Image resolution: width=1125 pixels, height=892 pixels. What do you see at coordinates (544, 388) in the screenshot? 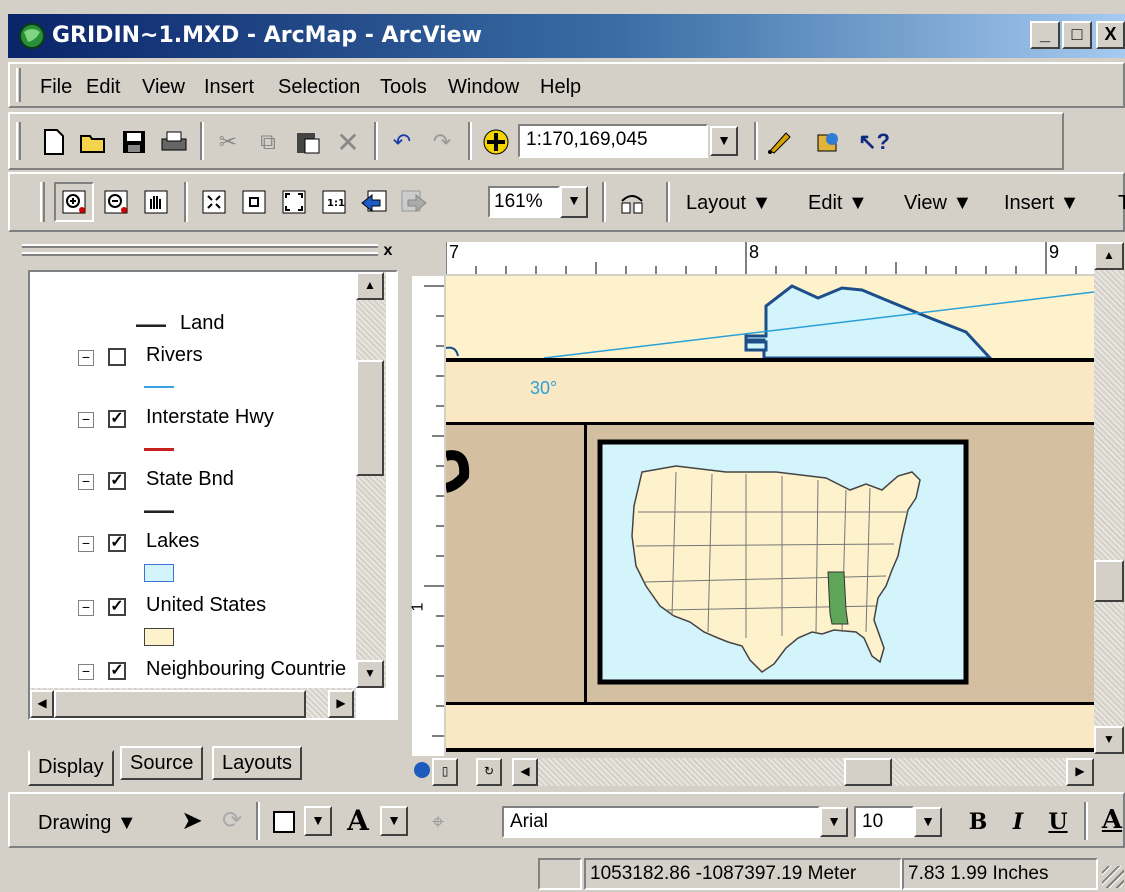
I see `graticule-label: 30°` at bounding box center [544, 388].